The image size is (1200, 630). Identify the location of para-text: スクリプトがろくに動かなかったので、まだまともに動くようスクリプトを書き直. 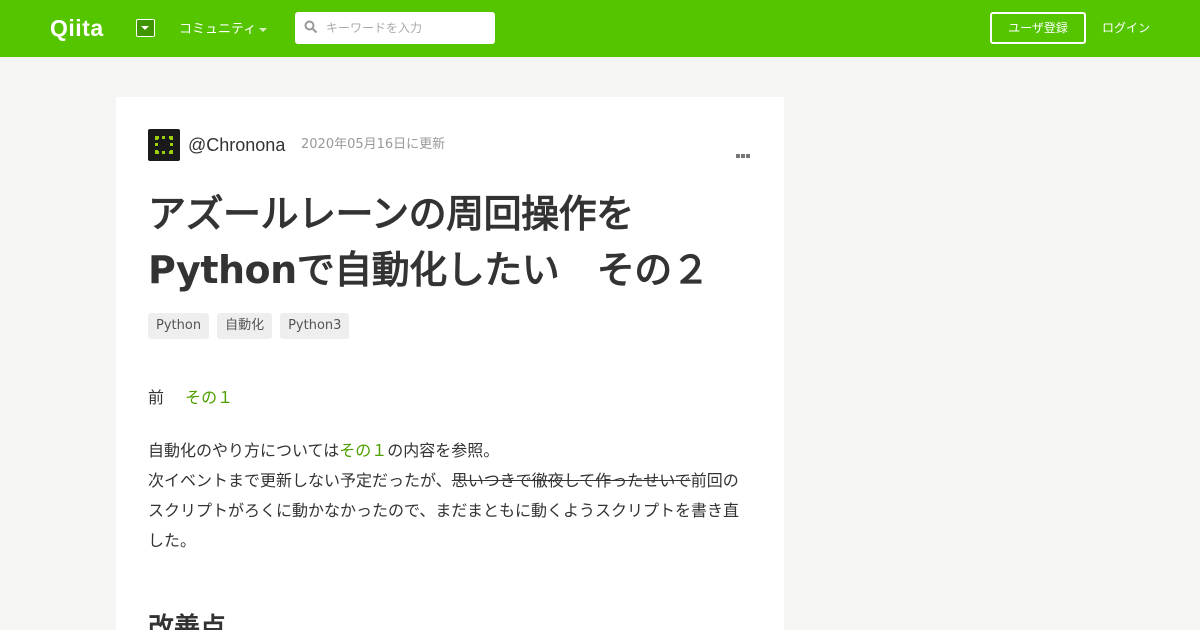
(444, 510).